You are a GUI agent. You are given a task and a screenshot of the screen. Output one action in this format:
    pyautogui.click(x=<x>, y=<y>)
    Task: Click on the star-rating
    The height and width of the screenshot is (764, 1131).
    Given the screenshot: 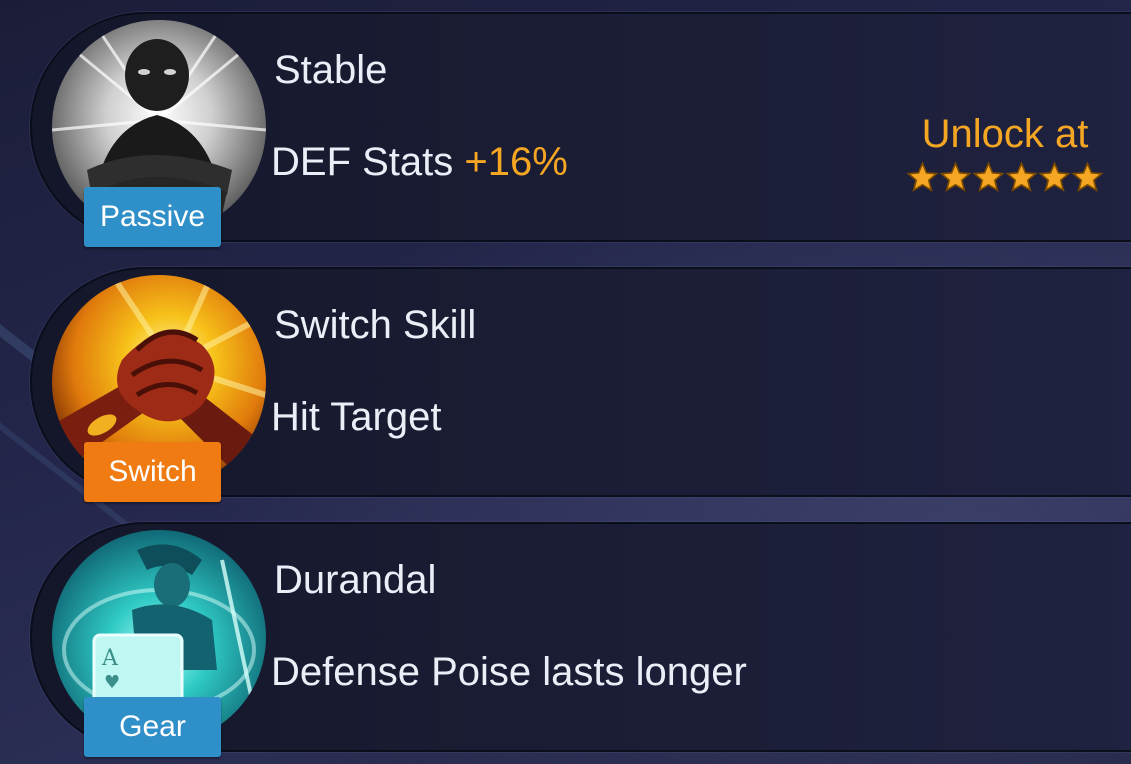 What is the action you would take?
    pyautogui.click(x=1005, y=177)
    